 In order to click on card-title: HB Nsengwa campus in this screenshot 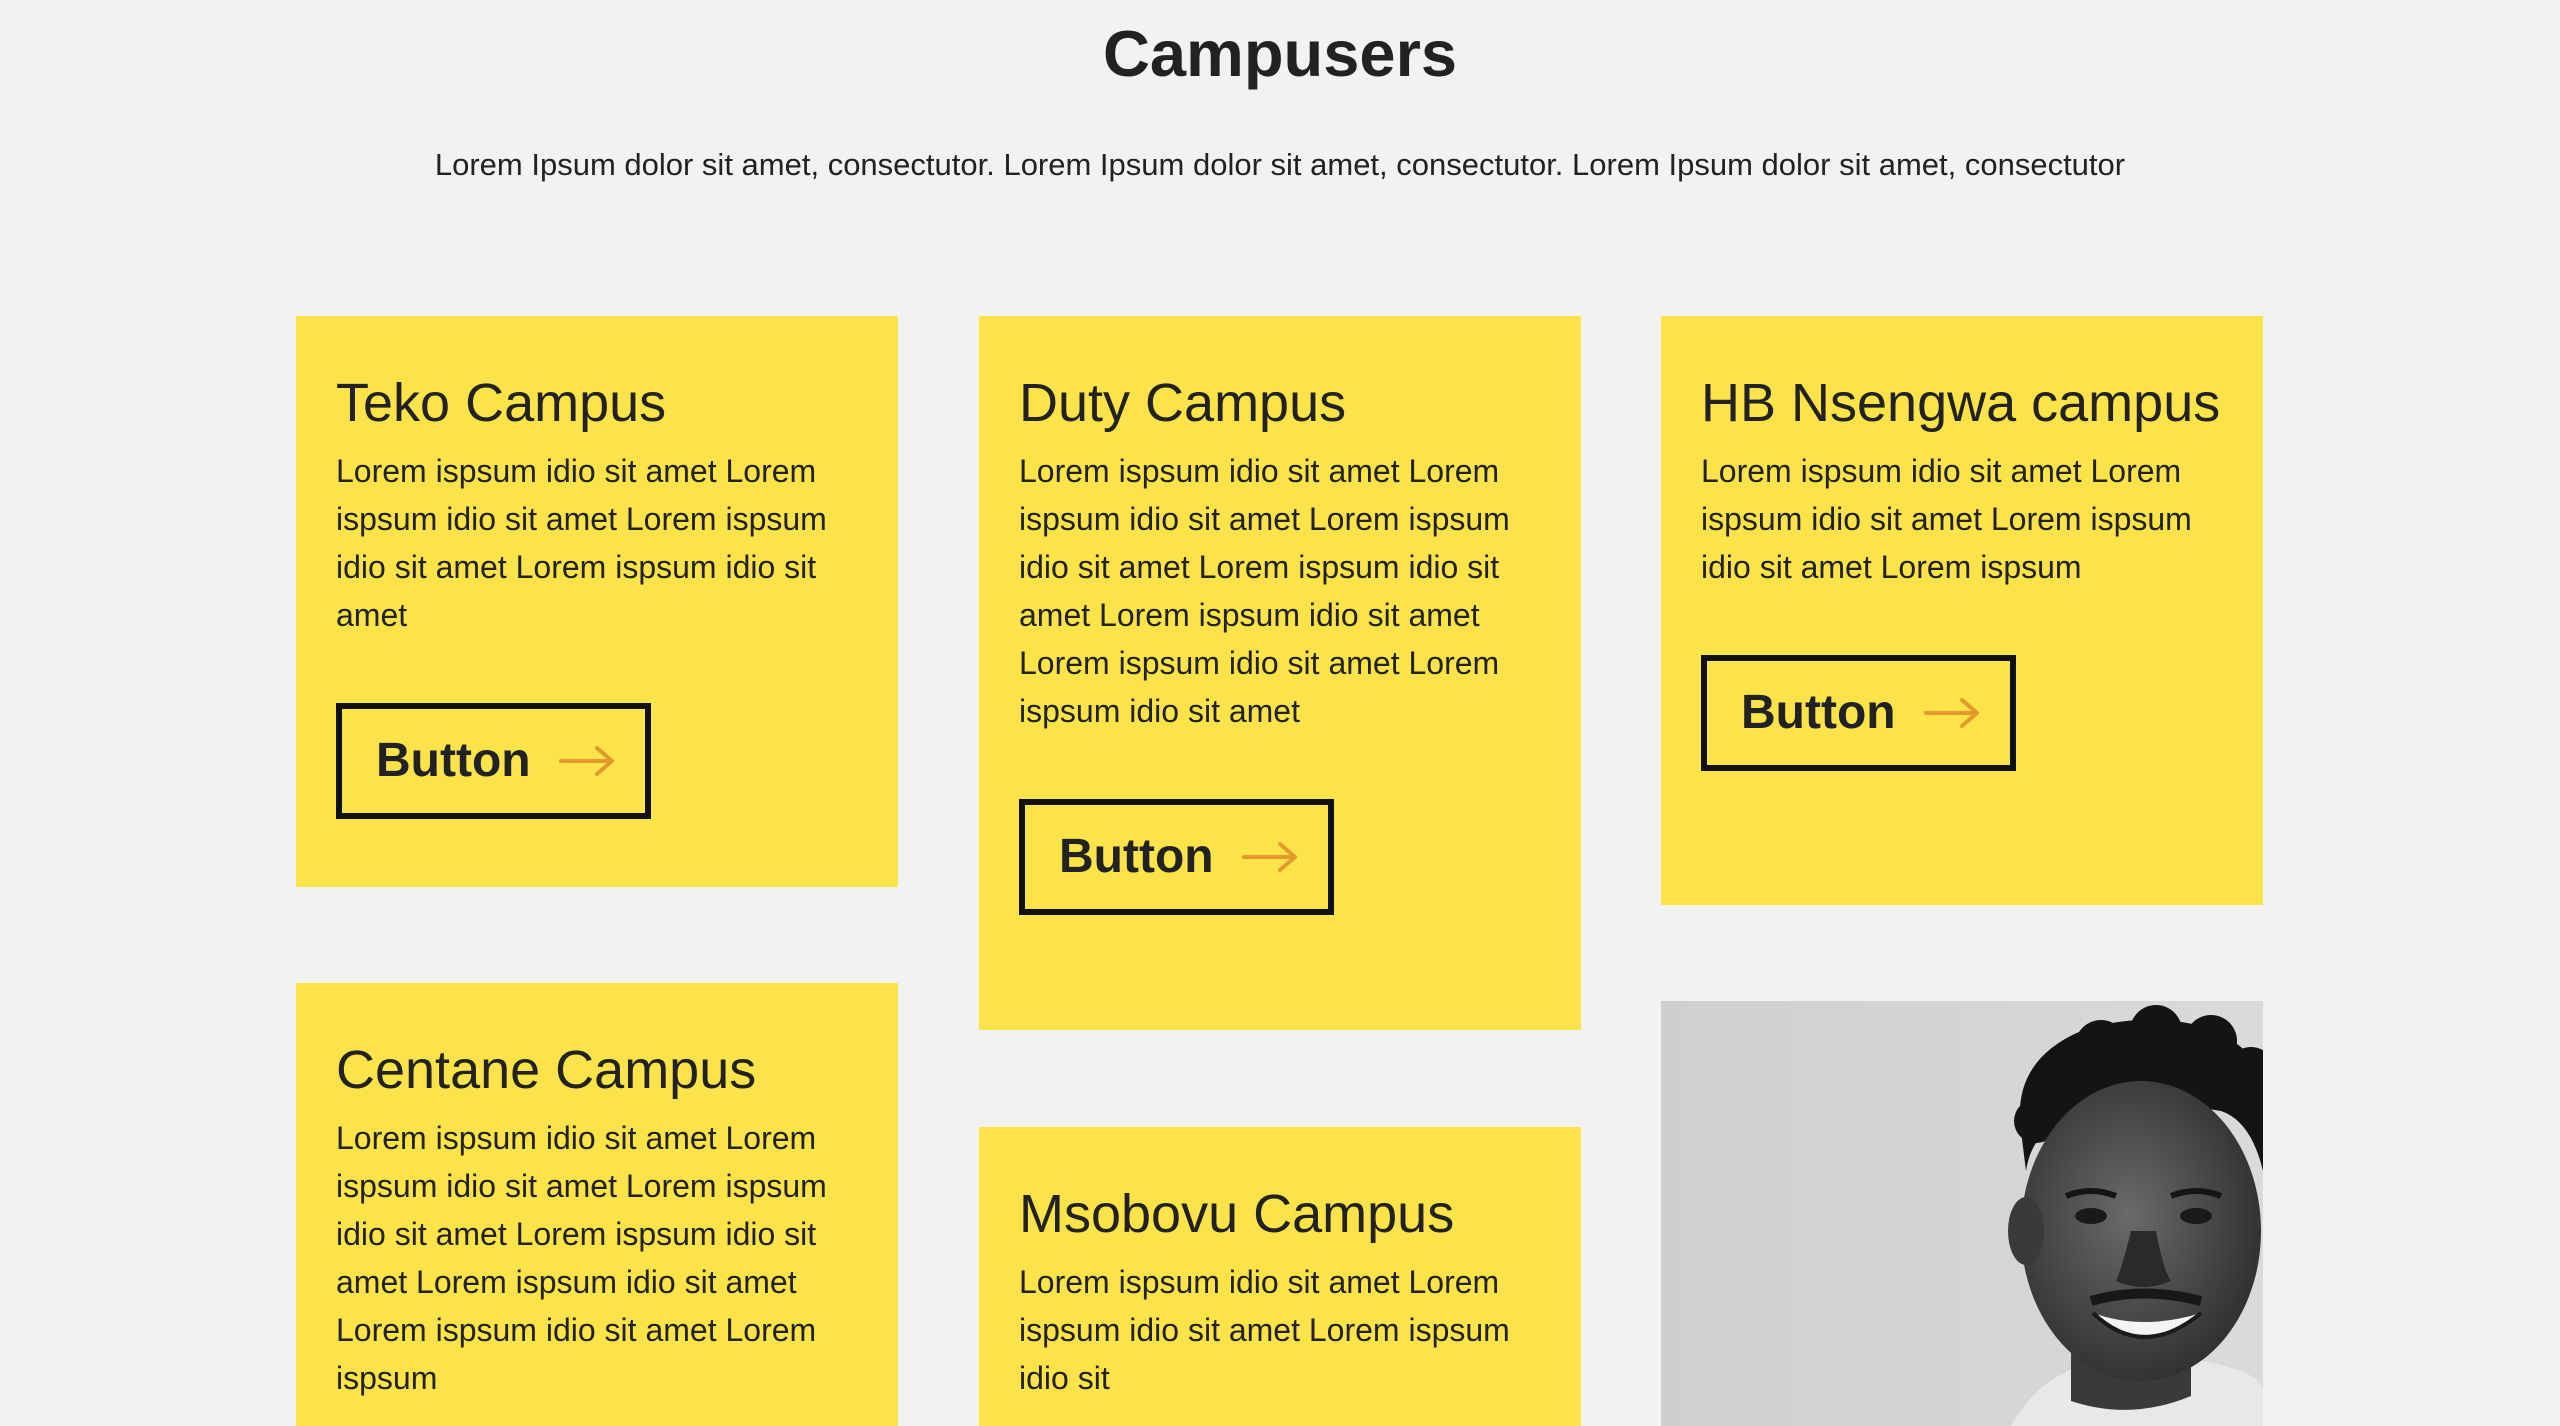, I will do `click(1961, 403)`.